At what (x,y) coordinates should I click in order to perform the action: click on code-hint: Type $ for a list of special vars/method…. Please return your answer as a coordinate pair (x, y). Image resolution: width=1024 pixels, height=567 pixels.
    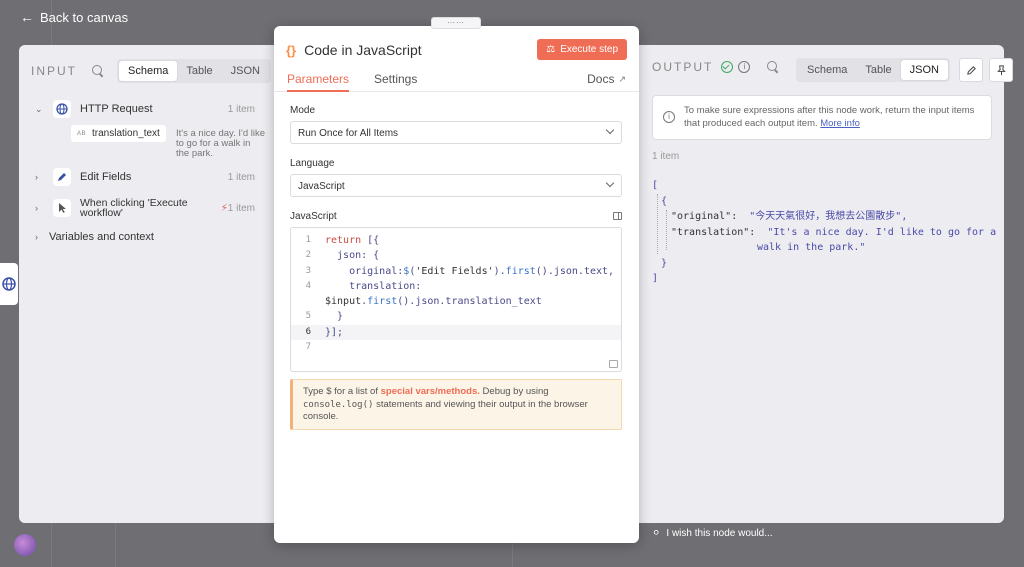
    Looking at the image, I should click on (456, 404).